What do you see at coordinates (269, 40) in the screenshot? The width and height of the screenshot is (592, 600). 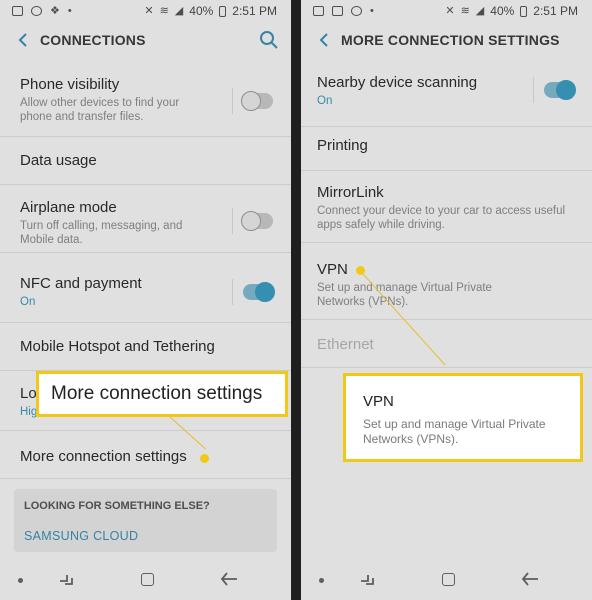 I see `search-icon` at bounding box center [269, 40].